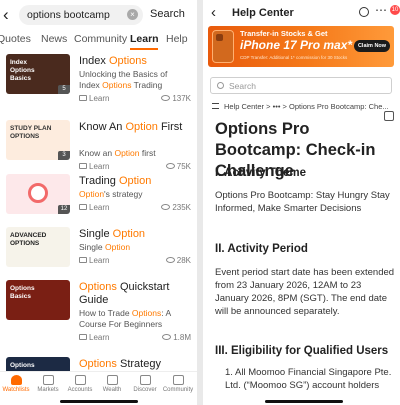 The height and width of the screenshot is (405, 400). Describe the element at coordinates (167, 14) in the screenshot. I see `search-button: Search` at that location.